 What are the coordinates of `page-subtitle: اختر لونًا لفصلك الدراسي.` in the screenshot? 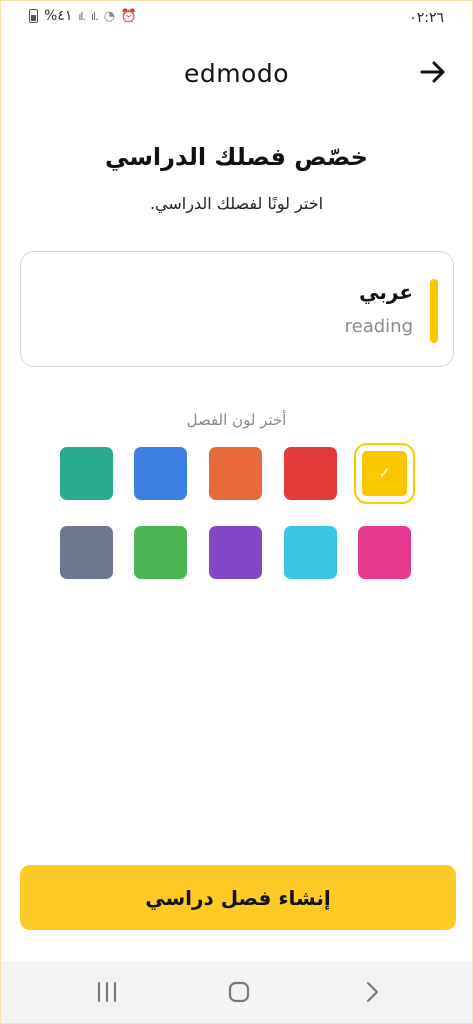 It's located at (236, 203).